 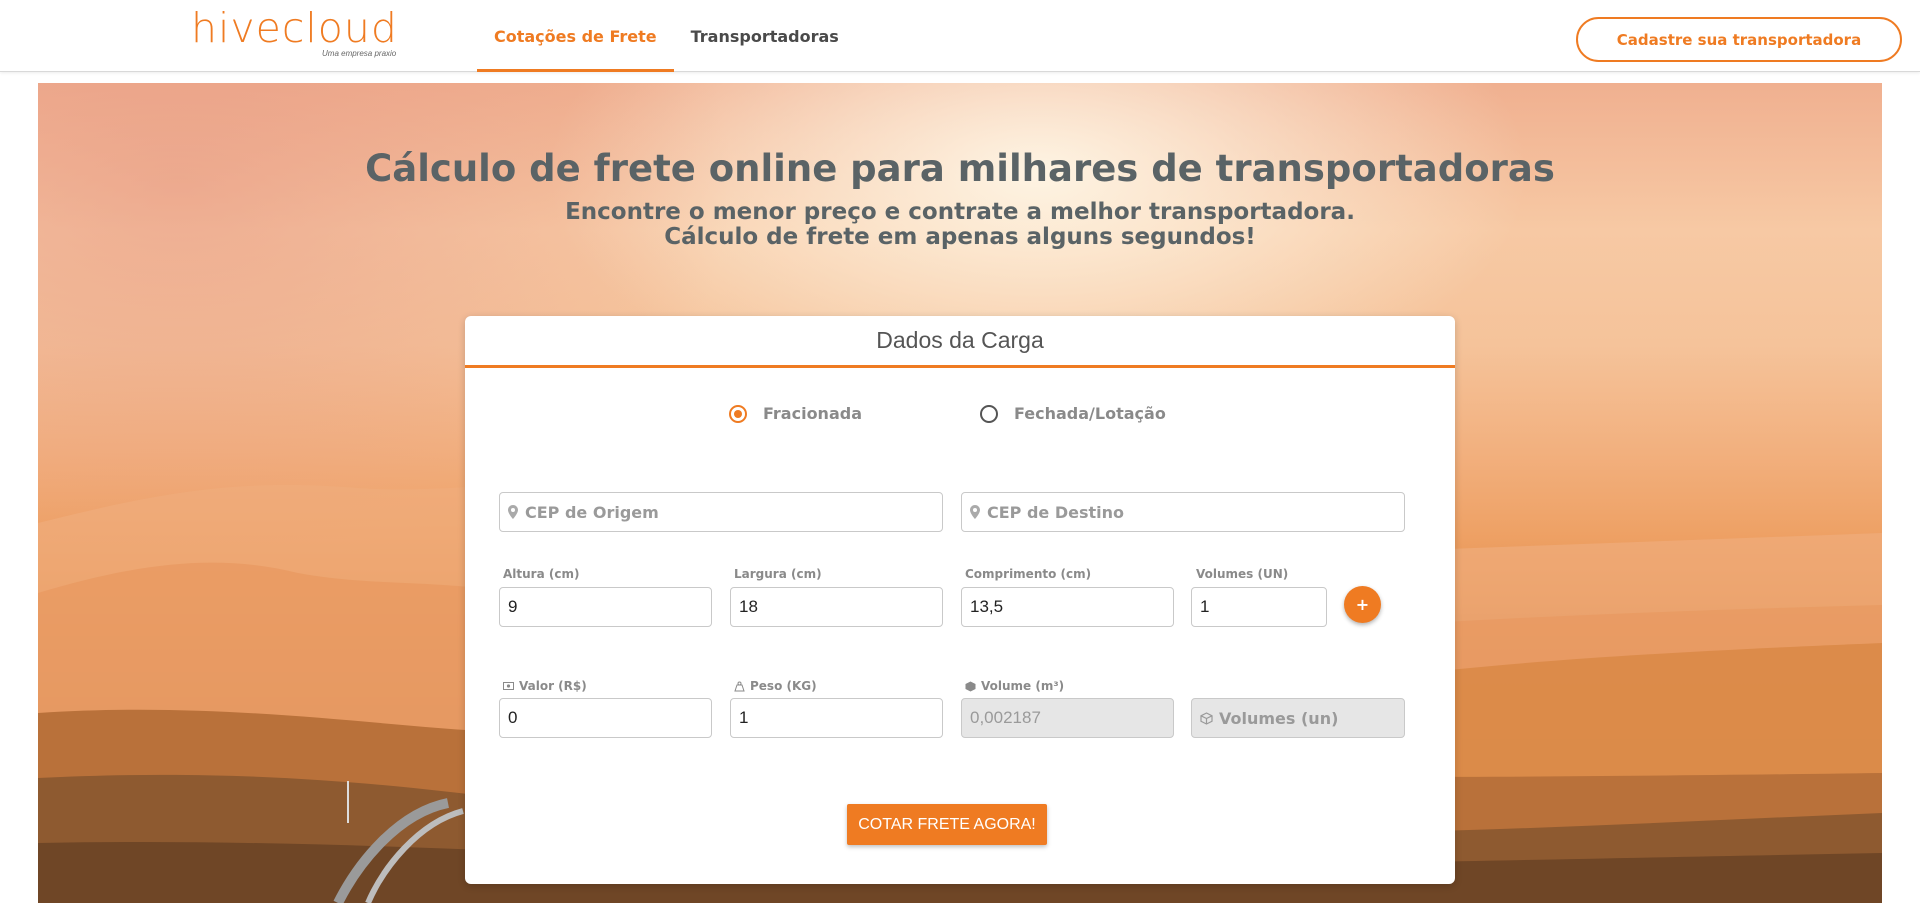 I want to click on altura-input: 9, so click(x=605, y=607).